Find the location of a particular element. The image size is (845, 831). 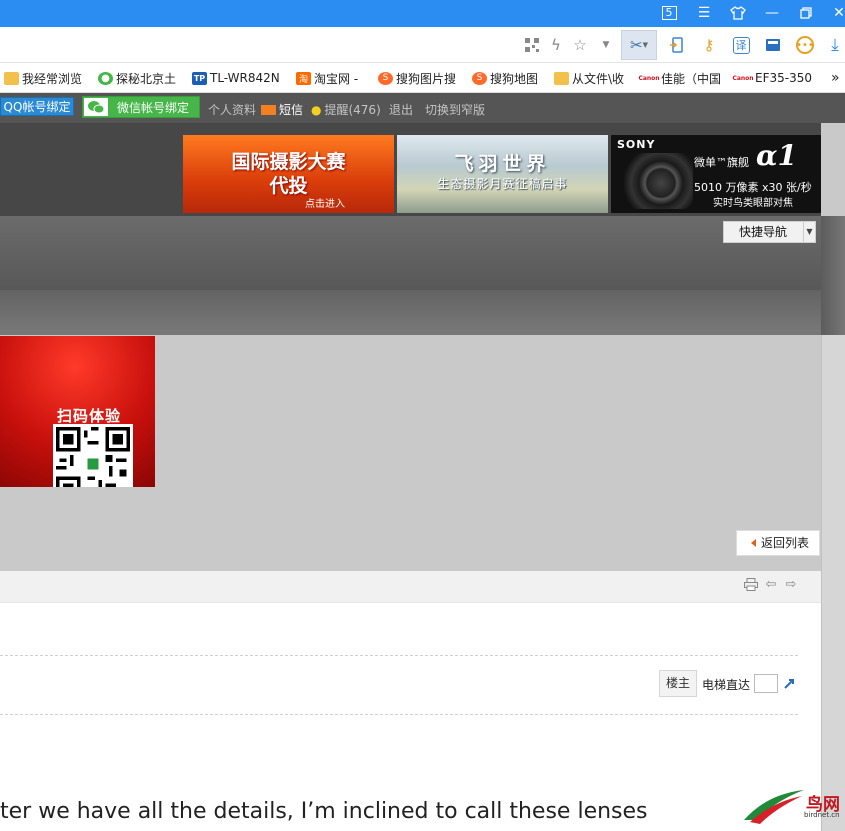

lightning-icon: ϟ is located at coordinates (556, 45).